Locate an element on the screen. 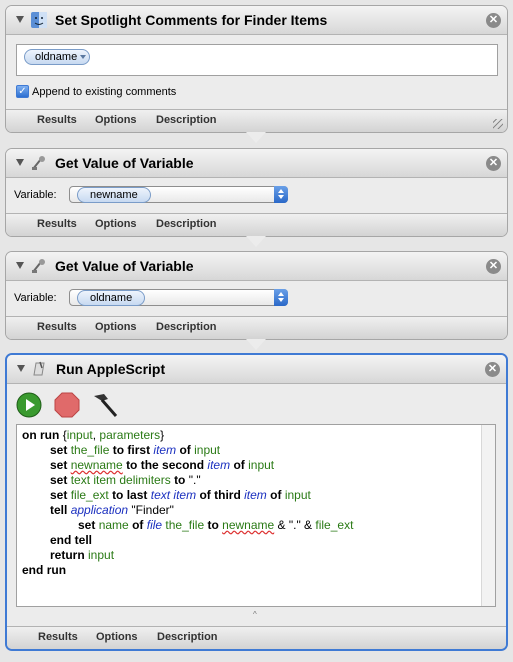 The width and height of the screenshot is (513, 662). code-line: set the_file to first item of input is located at coordinates (135, 450).